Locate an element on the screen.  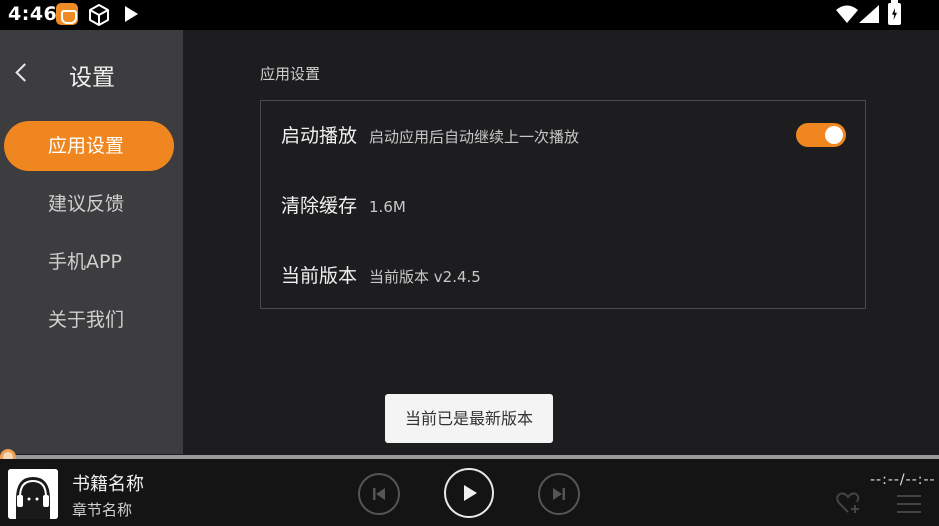
battery-charging-icon is located at coordinates (894, 12).